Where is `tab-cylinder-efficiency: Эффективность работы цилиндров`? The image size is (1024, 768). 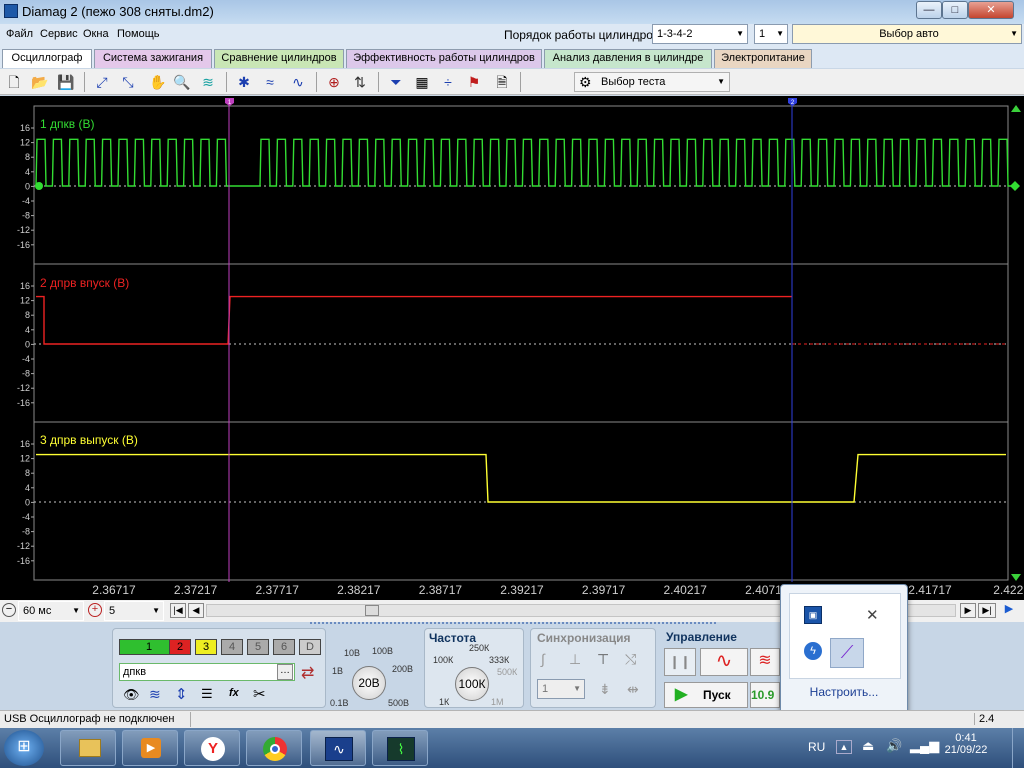
tab-cylinder-efficiency: Эффективность работы цилиндров is located at coordinates (444, 58).